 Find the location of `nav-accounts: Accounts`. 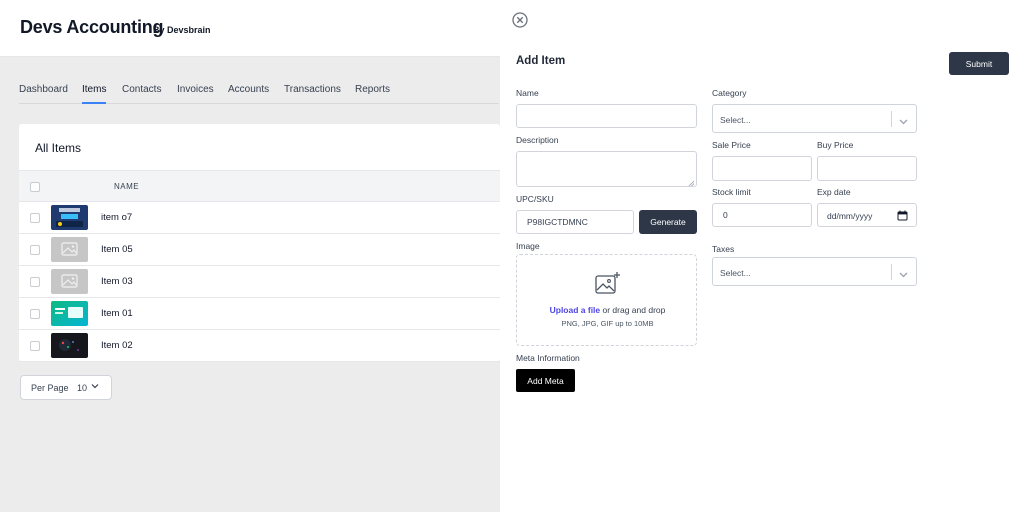

nav-accounts: Accounts is located at coordinates (248, 94).